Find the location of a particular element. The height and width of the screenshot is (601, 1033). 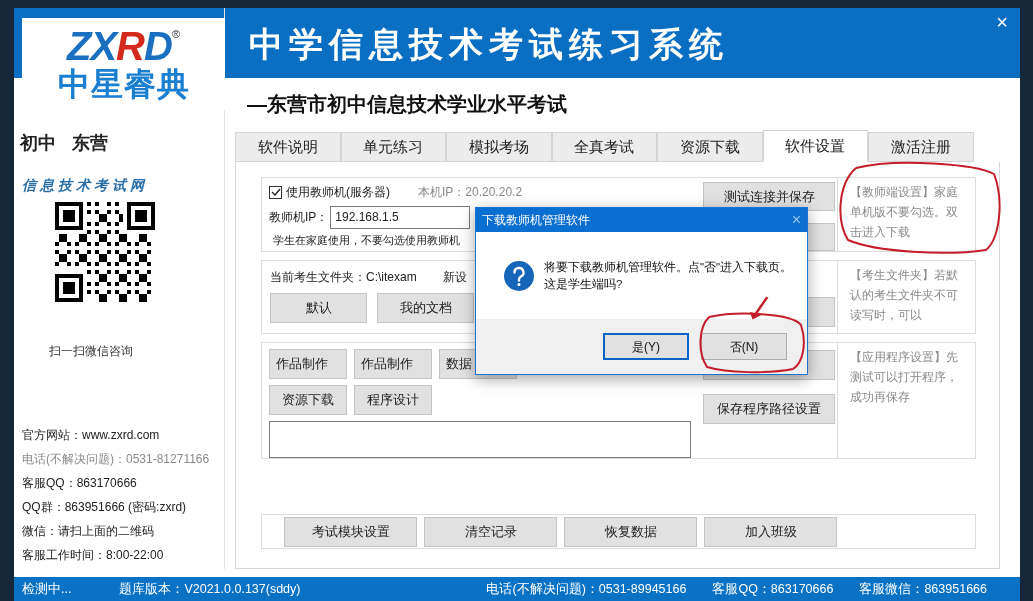

tab: 全真考试 is located at coordinates (604, 147).